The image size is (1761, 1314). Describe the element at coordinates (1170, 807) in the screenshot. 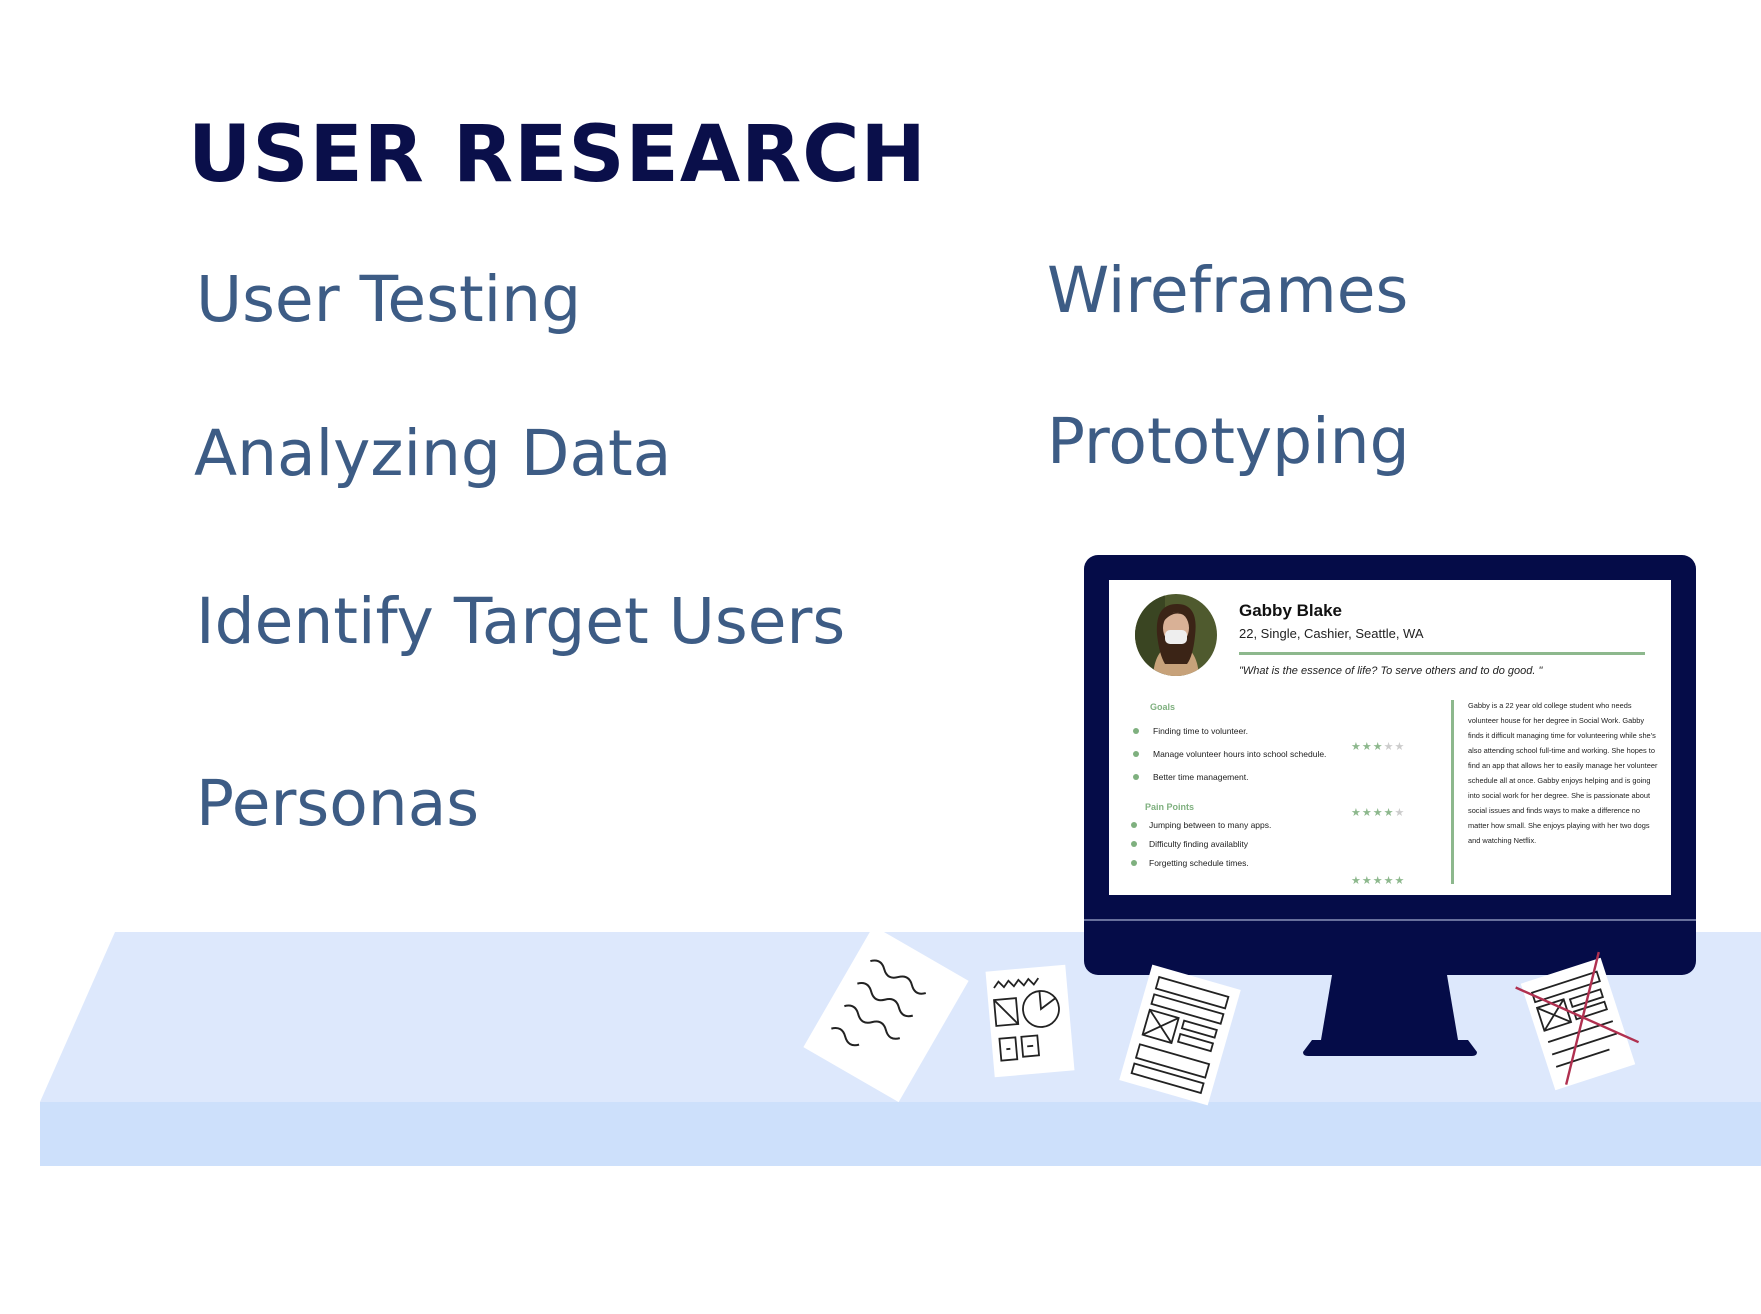

I see `pain-points-heading: Pain Points` at that location.